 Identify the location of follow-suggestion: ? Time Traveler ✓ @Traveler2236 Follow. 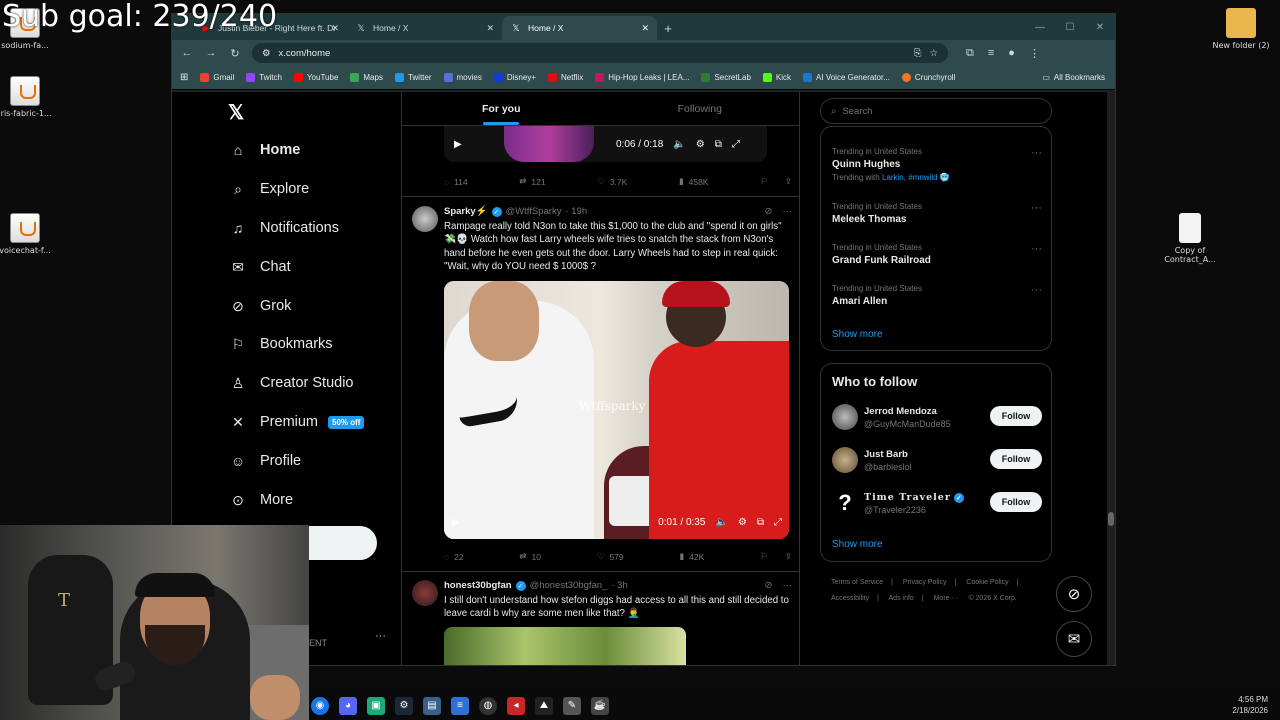
(937, 505).